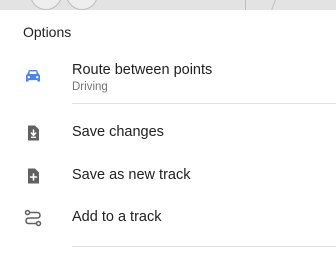  What do you see at coordinates (117, 217) in the screenshot?
I see `menu-item-label: Add to a track` at bounding box center [117, 217].